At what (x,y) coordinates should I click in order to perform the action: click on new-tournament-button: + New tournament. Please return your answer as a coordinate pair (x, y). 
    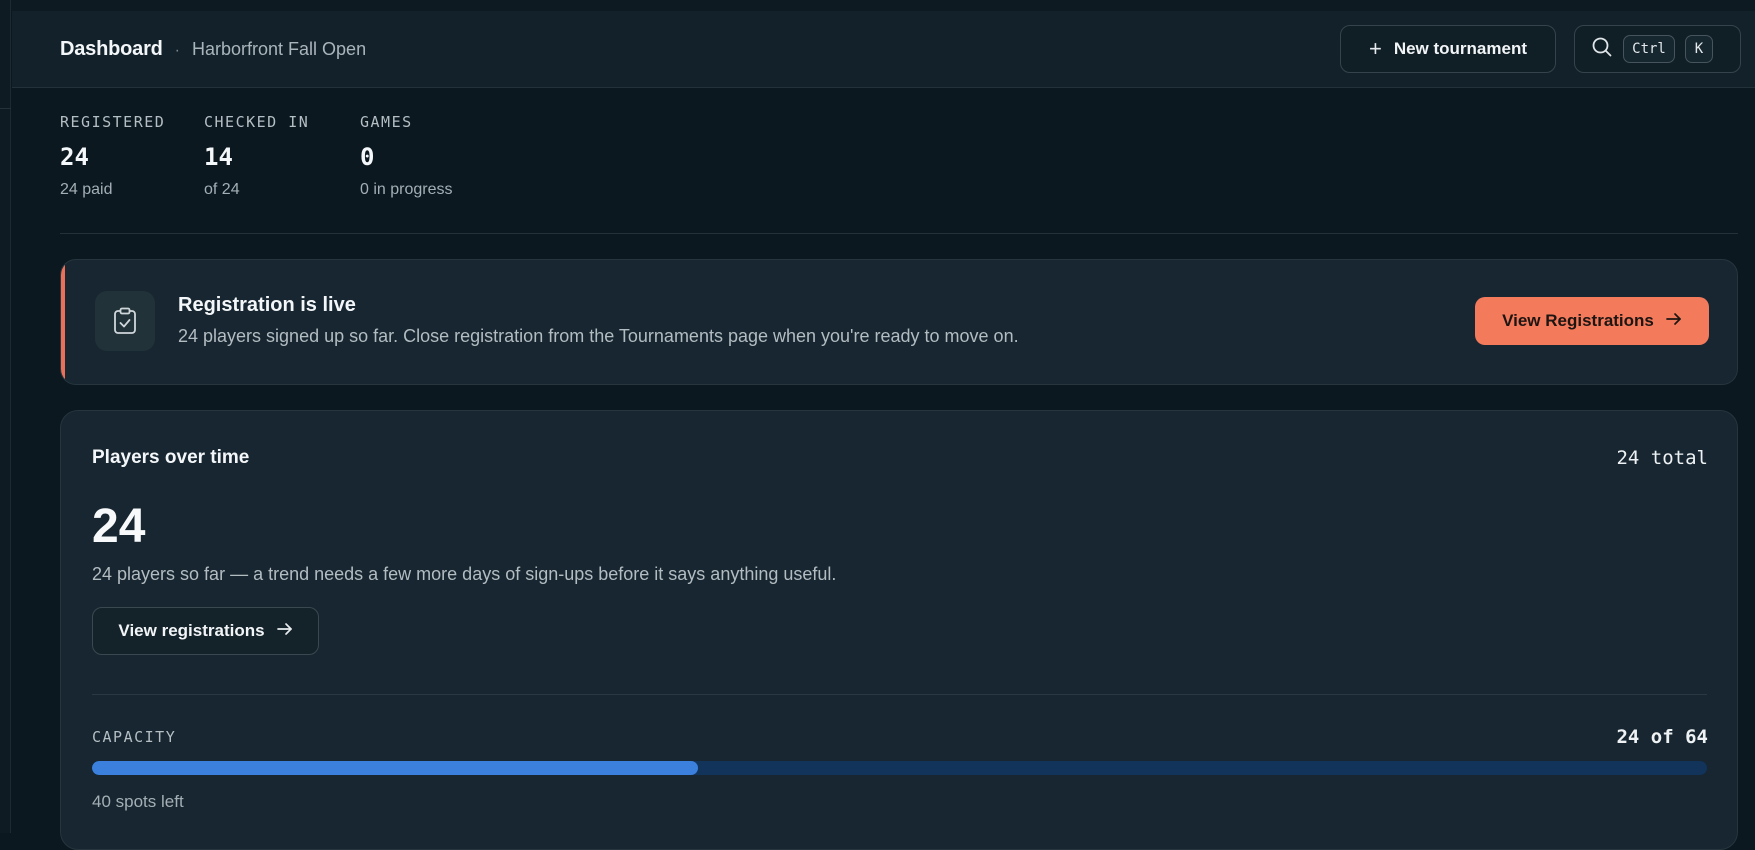
    Looking at the image, I should click on (1448, 49).